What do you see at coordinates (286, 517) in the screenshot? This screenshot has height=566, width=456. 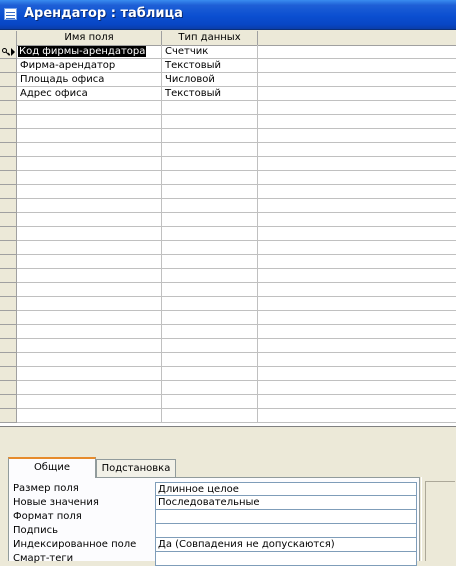 I see `property-value-field` at bounding box center [286, 517].